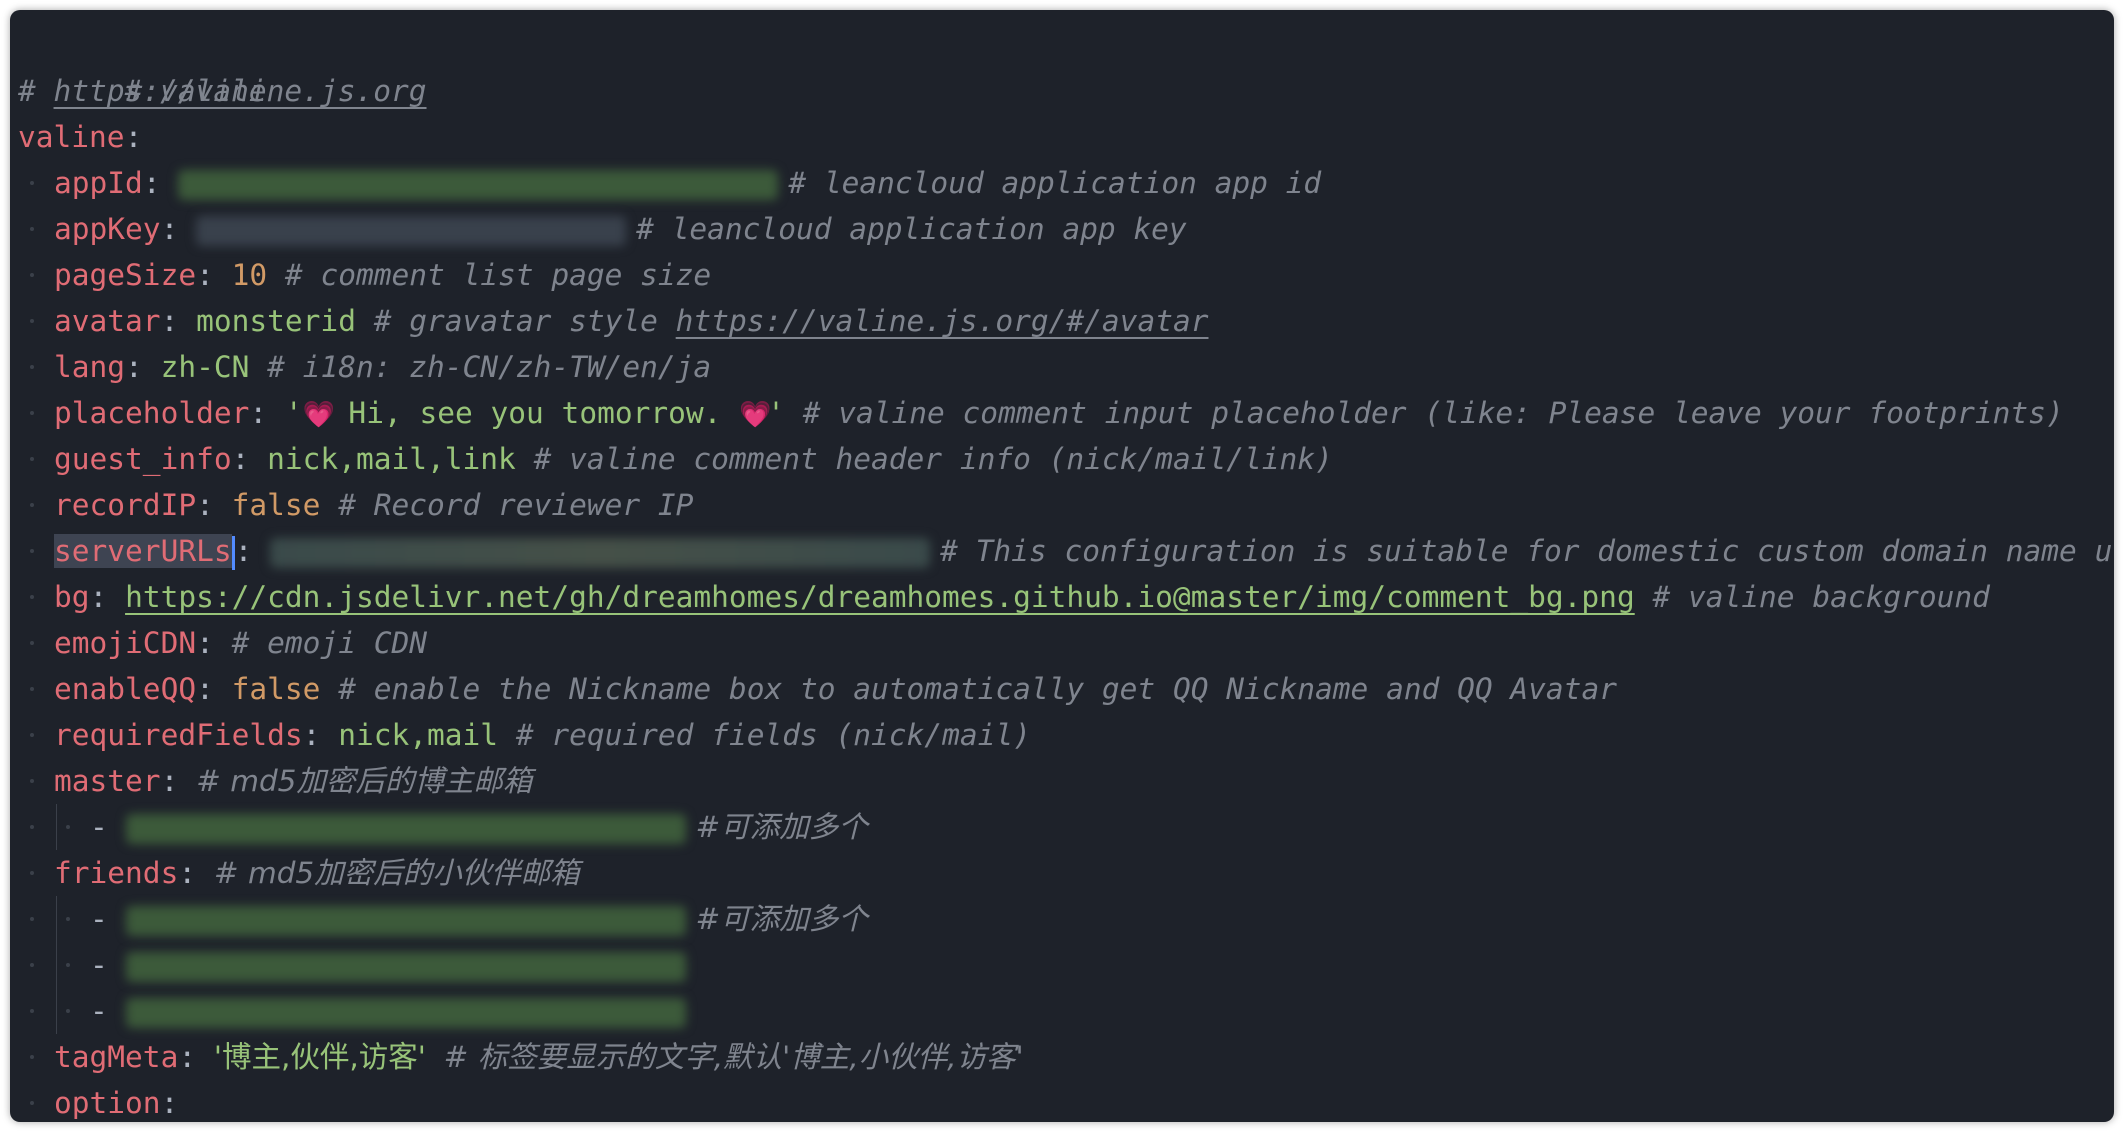 This screenshot has height=1132, width=2124. Describe the element at coordinates (781, 919) in the screenshot. I see `comment: #可添加多个` at that location.